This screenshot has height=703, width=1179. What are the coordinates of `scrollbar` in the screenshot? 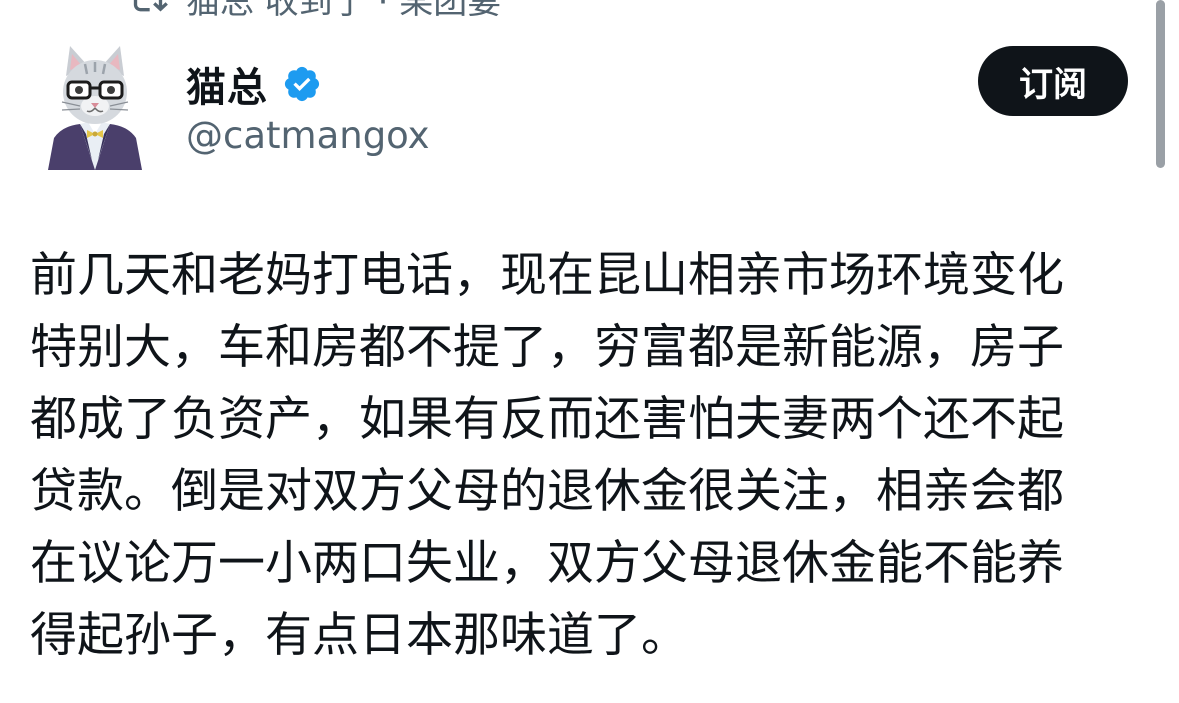 It's located at (1164, 351).